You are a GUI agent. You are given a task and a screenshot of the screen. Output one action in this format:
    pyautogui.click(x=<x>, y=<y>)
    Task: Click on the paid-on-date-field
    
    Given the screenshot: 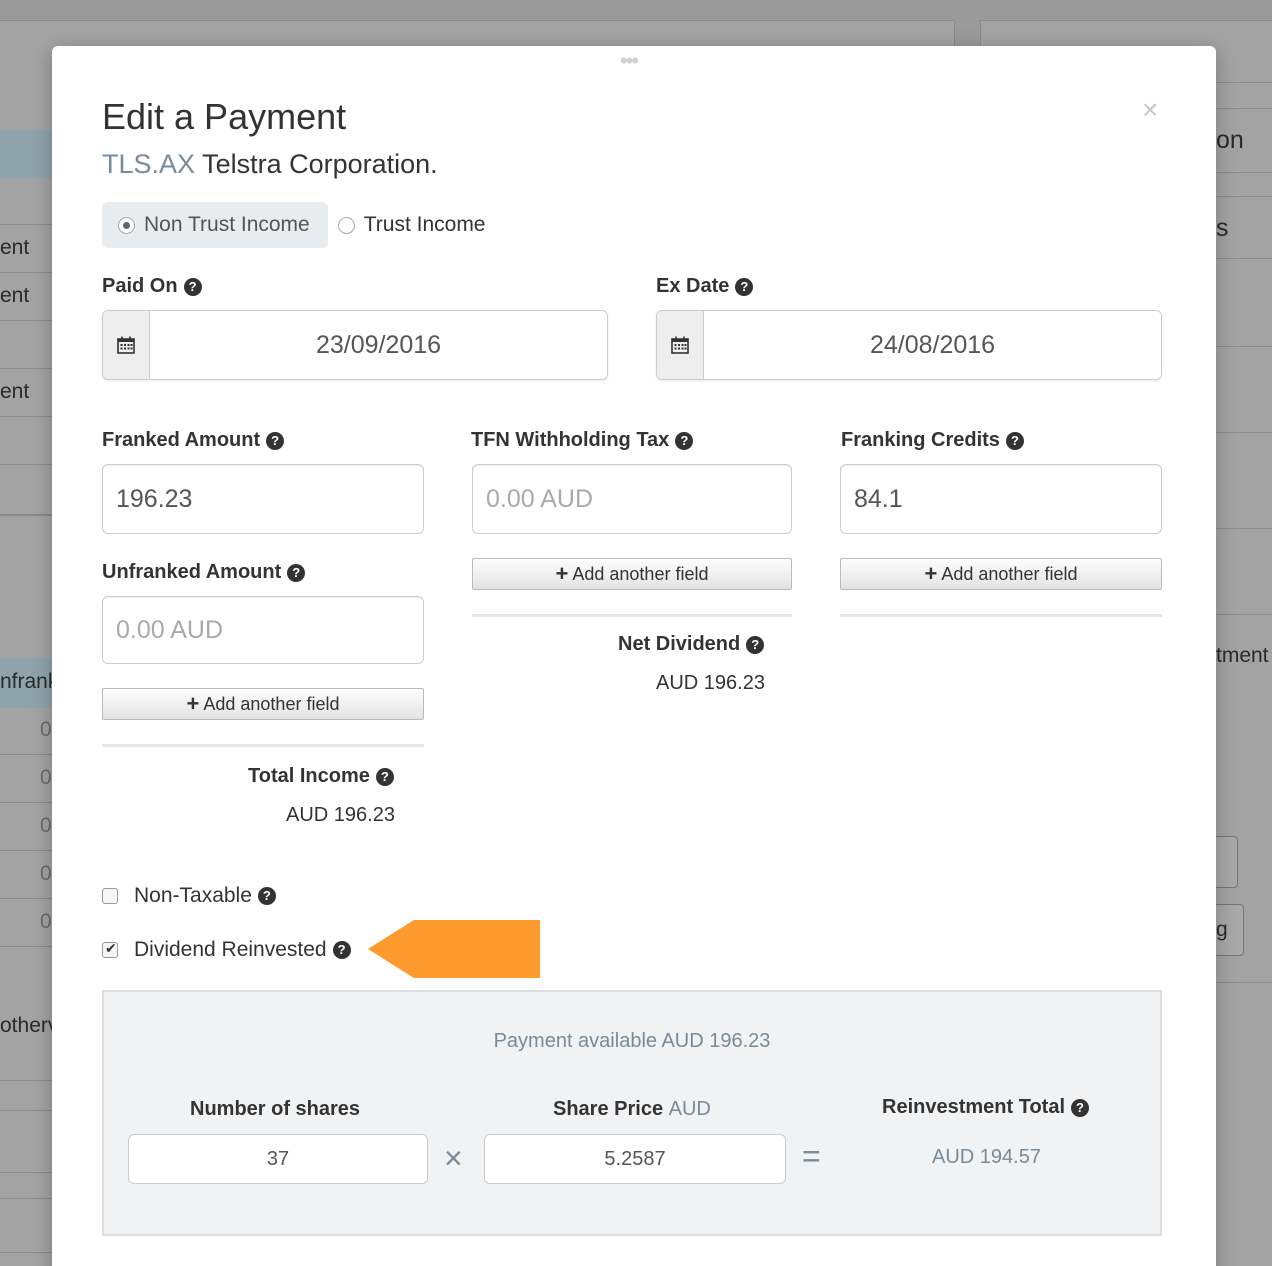 What is the action you would take?
    pyautogui.click(x=355, y=345)
    